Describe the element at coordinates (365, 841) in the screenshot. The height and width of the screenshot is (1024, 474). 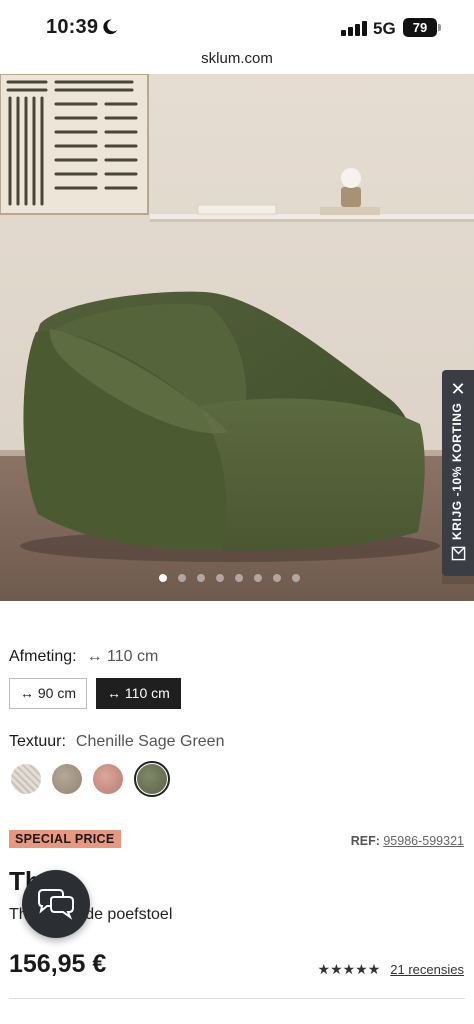
I see `ref-label: REF:` at that location.